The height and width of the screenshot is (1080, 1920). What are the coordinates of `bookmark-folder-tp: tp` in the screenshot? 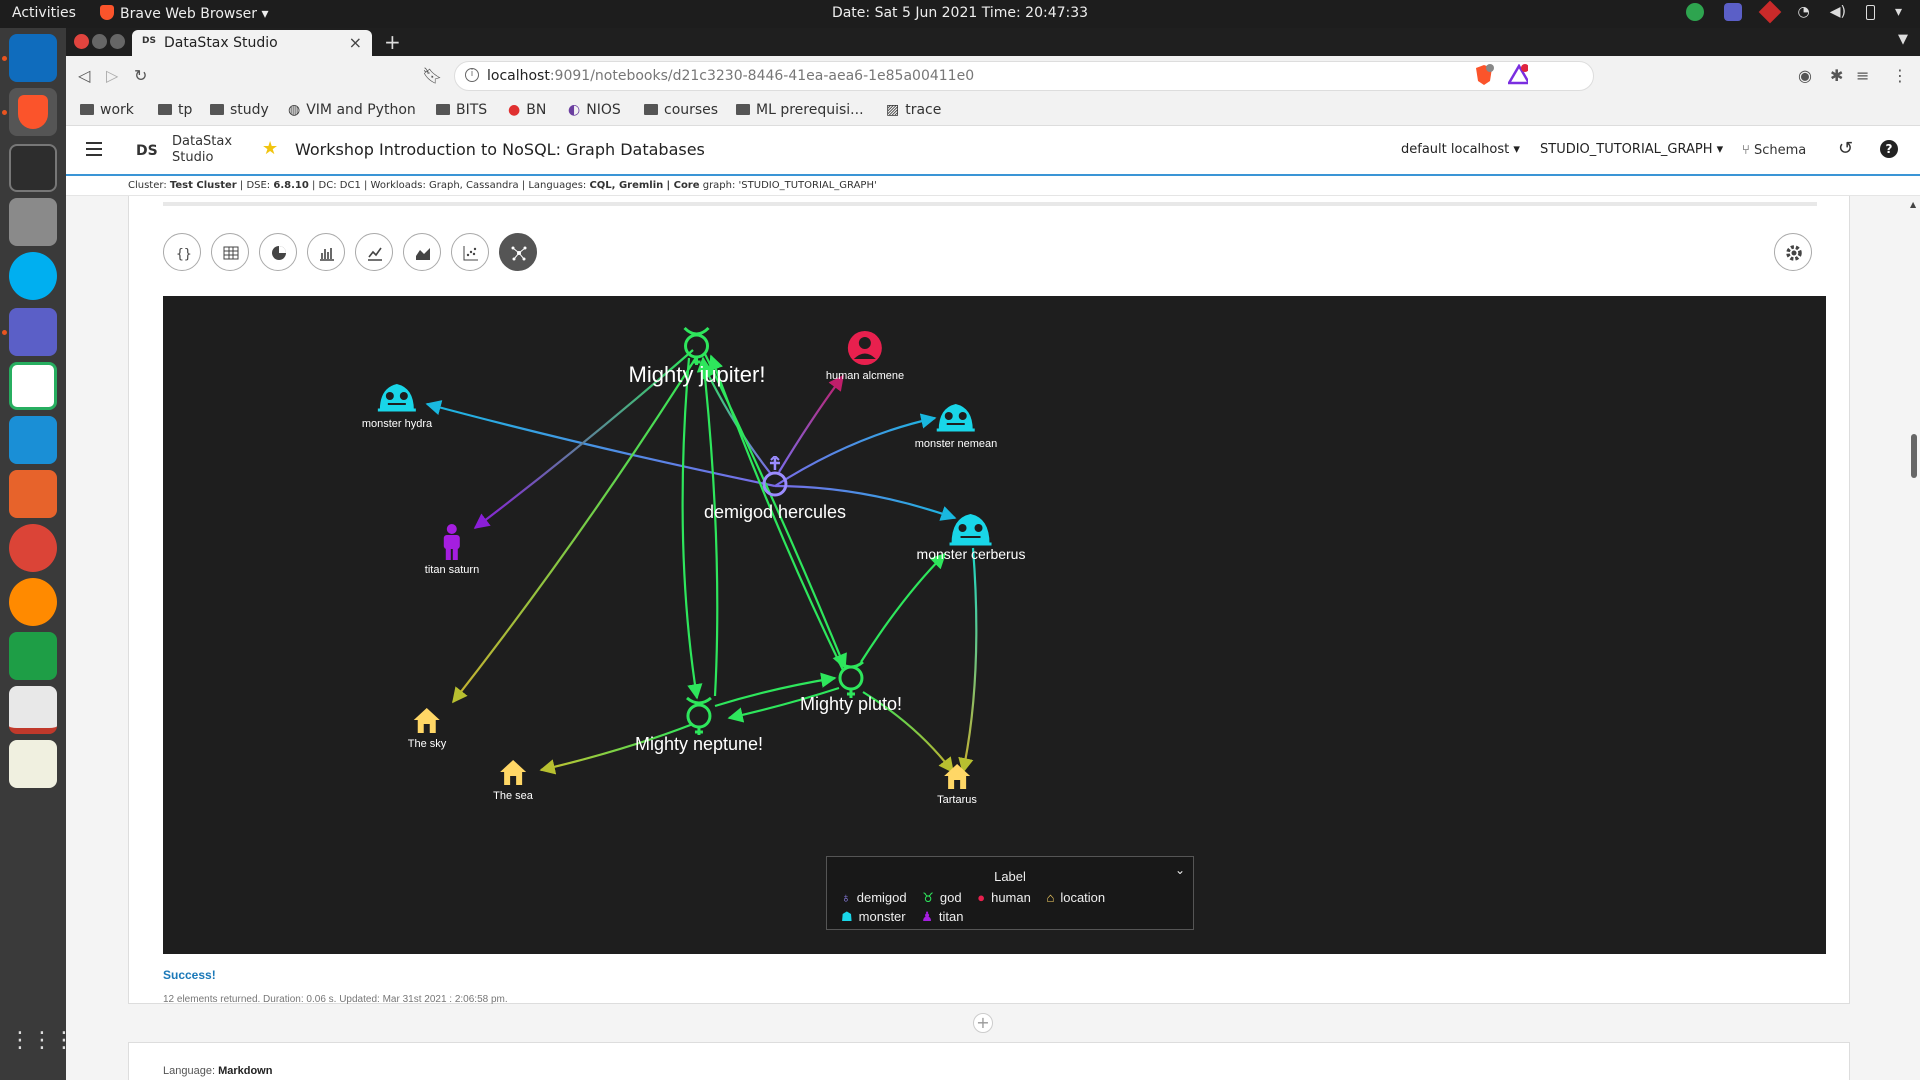 It's located at (175, 110).